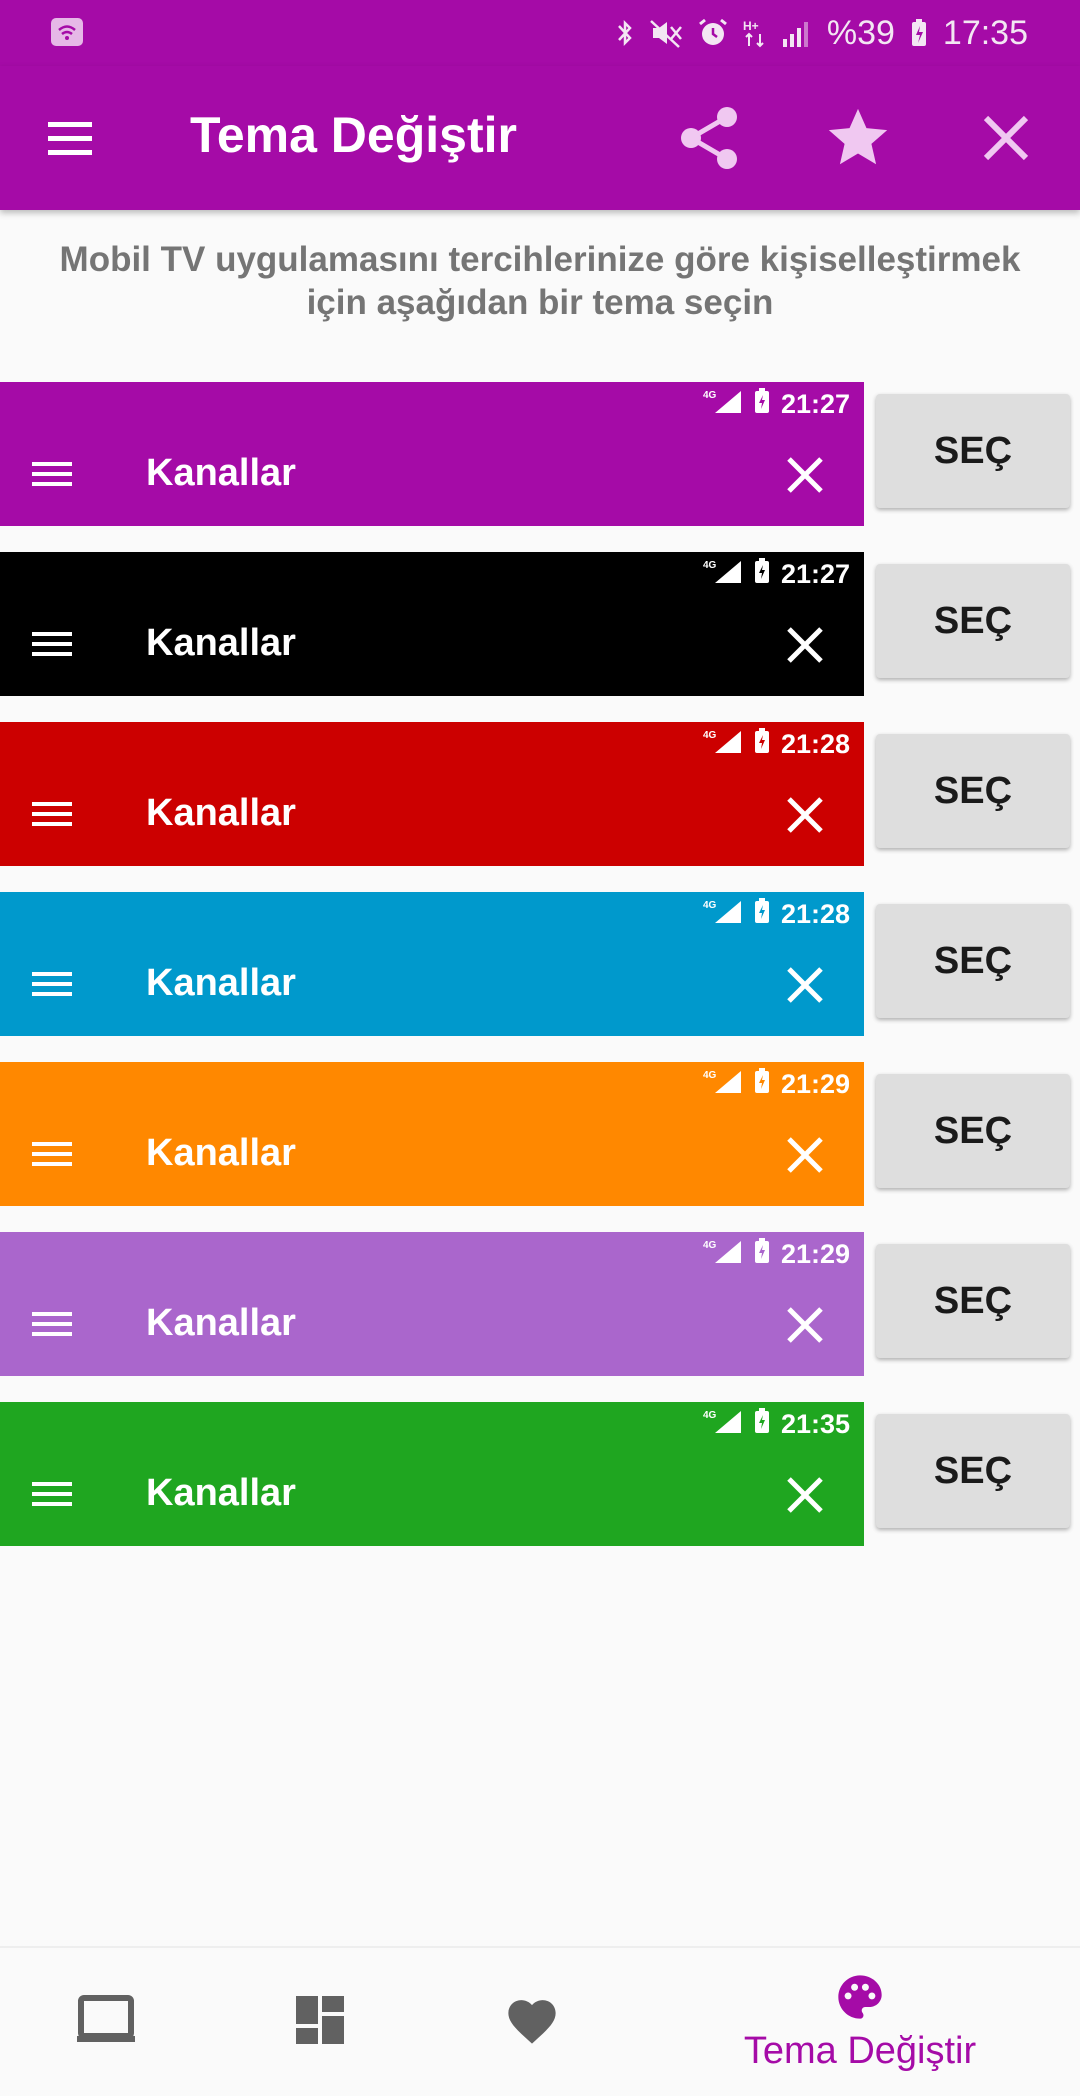  Describe the element at coordinates (751, 26) in the screenshot. I see `svg-text: H+` at that location.